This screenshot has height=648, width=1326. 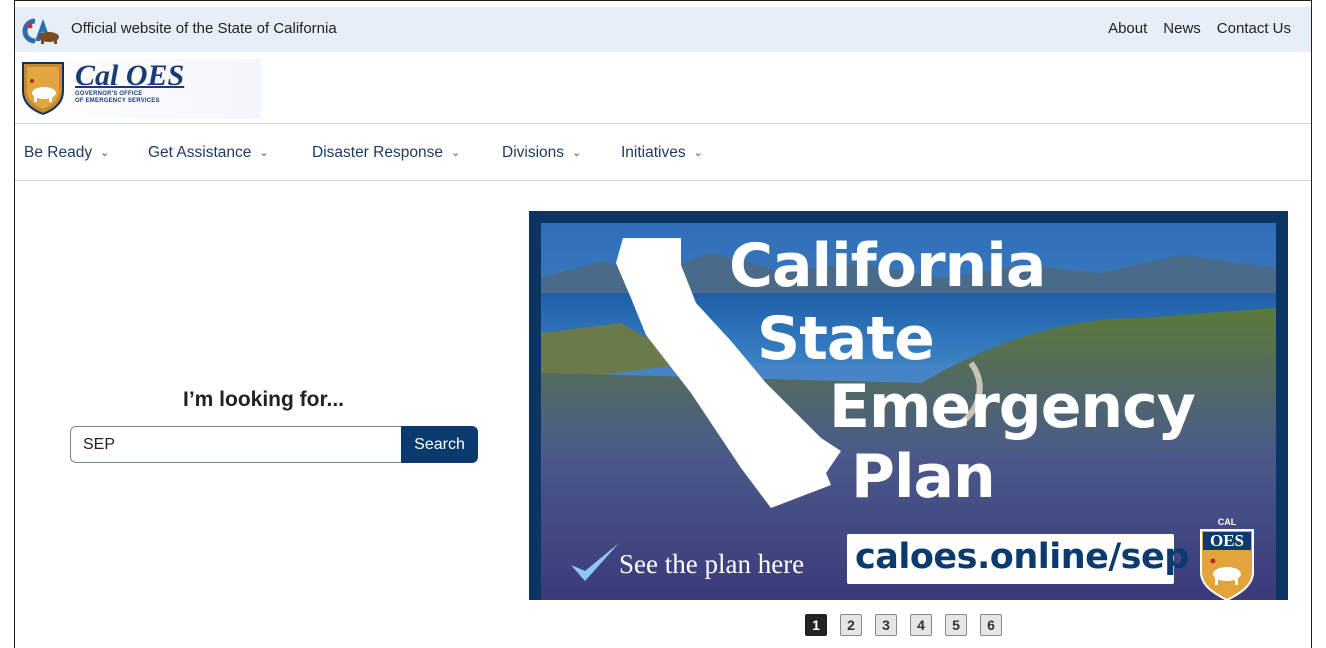 I want to click on banner-title-line3: Emergency, so click(x=1012, y=407).